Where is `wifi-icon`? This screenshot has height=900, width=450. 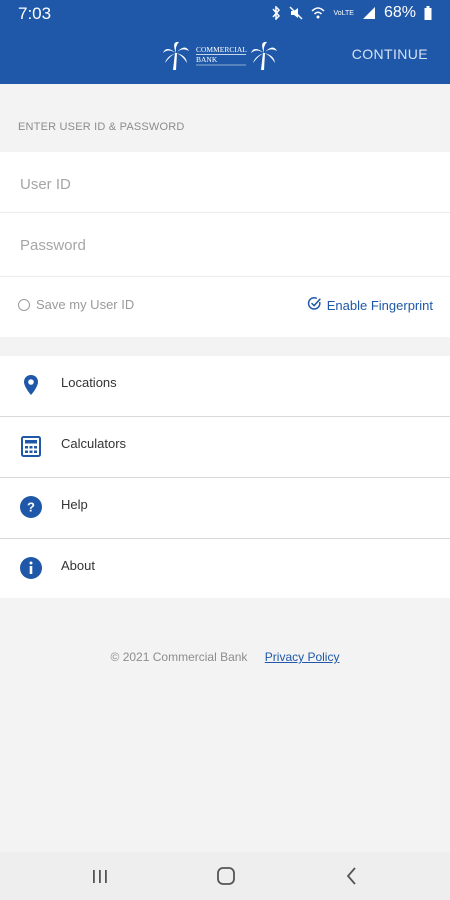
wifi-icon is located at coordinates (318, 13).